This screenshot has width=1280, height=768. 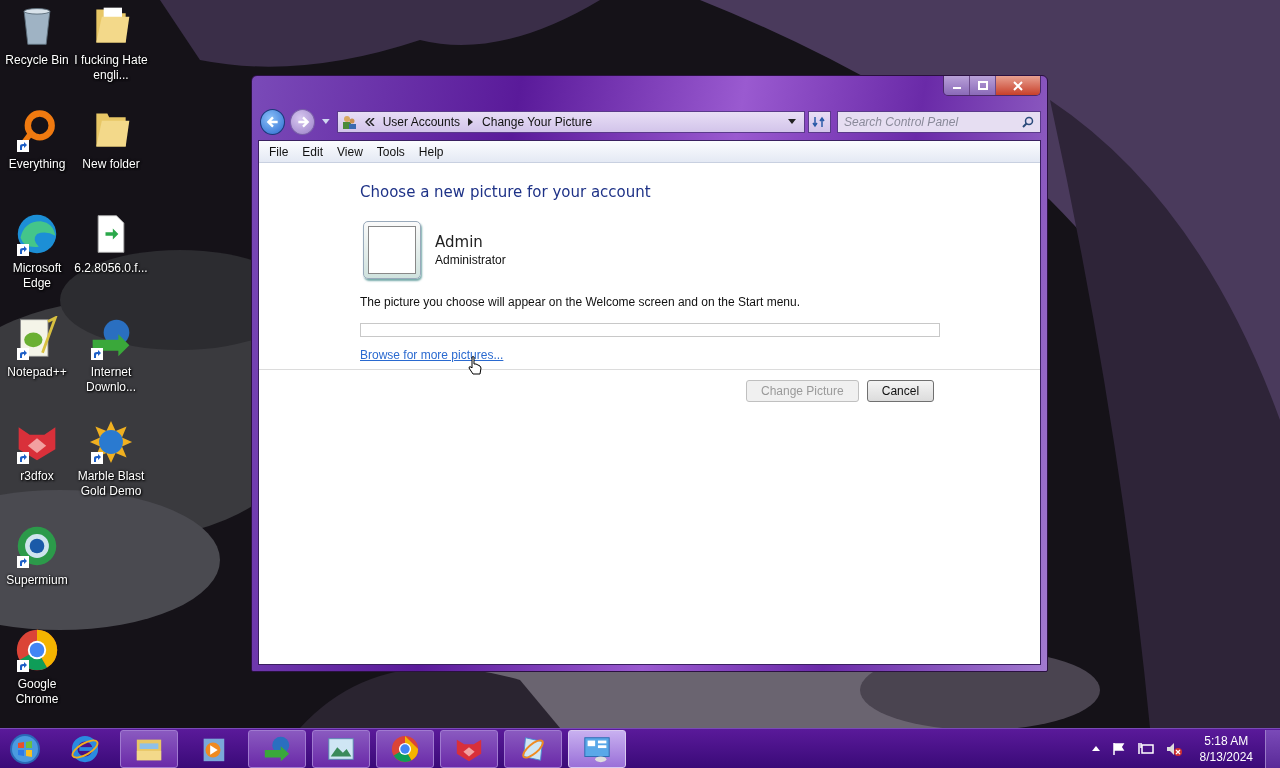 I want to click on desktop-icon: Google Chrome, so click(x=37, y=667).